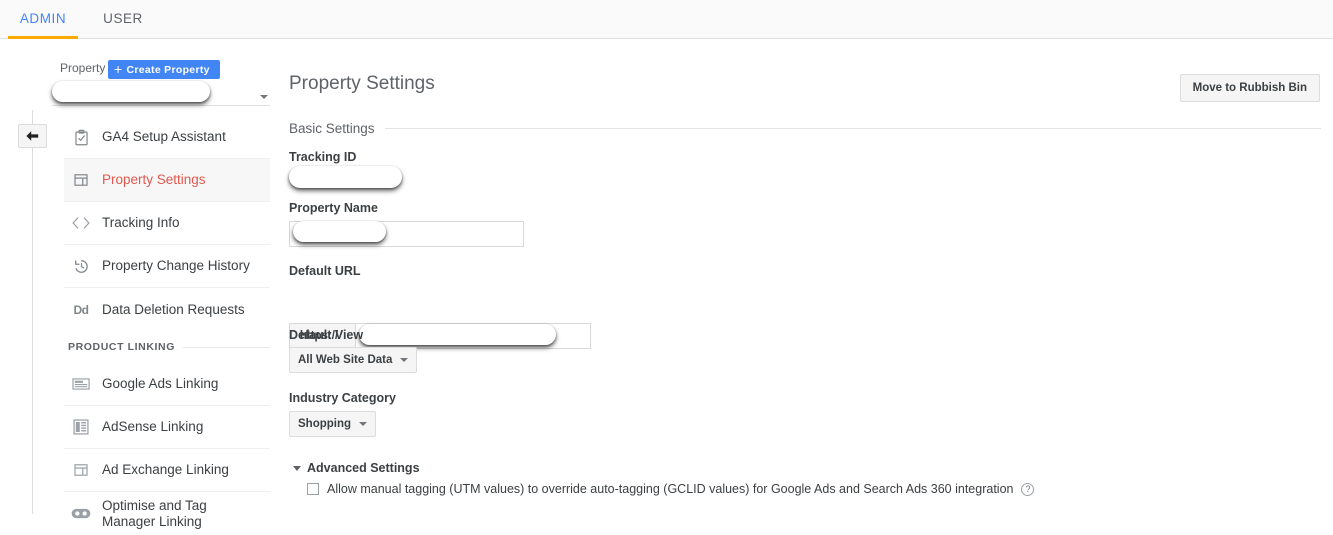  I want to click on advanced-settings-label: Advanced Settings, so click(363, 468).